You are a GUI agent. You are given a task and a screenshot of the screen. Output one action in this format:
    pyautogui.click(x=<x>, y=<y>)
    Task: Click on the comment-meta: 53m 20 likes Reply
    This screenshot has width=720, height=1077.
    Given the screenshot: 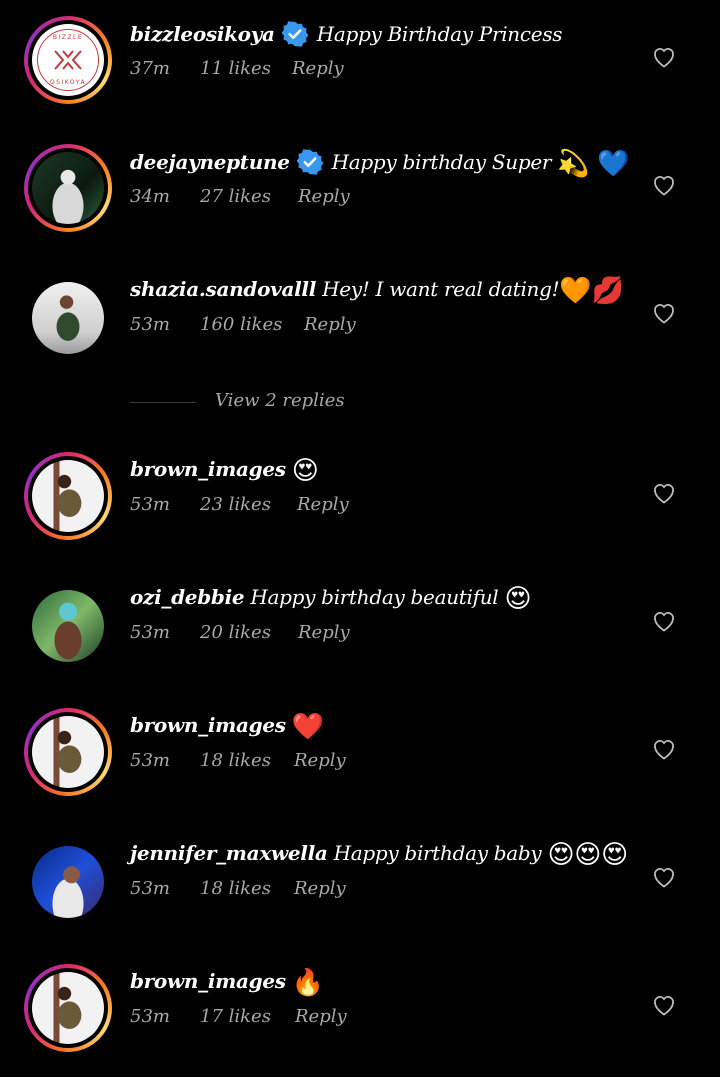 What is the action you would take?
    pyautogui.click(x=240, y=632)
    